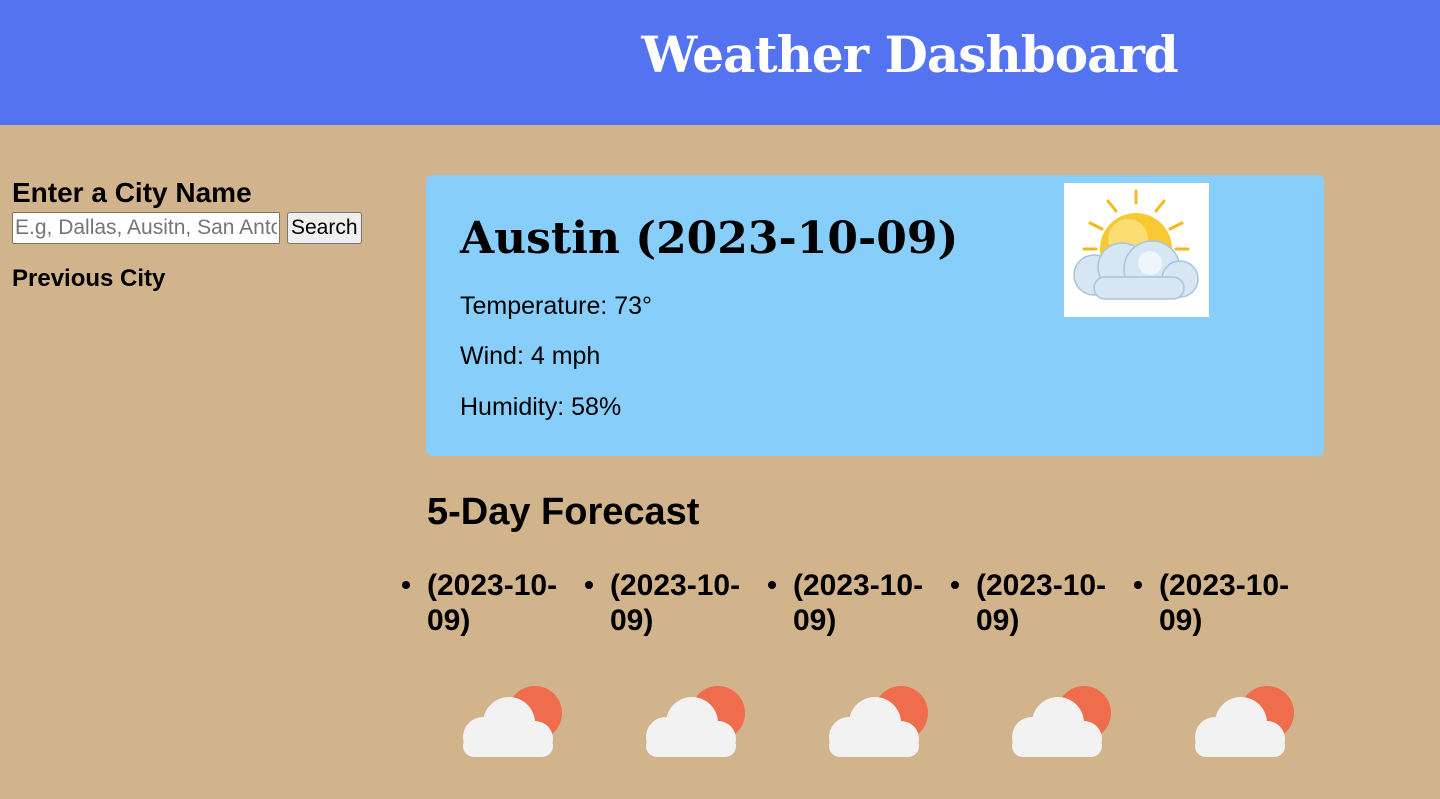 The width and height of the screenshot is (1440, 799). Describe the element at coordinates (709, 238) in the screenshot. I see `current-city-title: Austin (2023-10-09)` at that location.